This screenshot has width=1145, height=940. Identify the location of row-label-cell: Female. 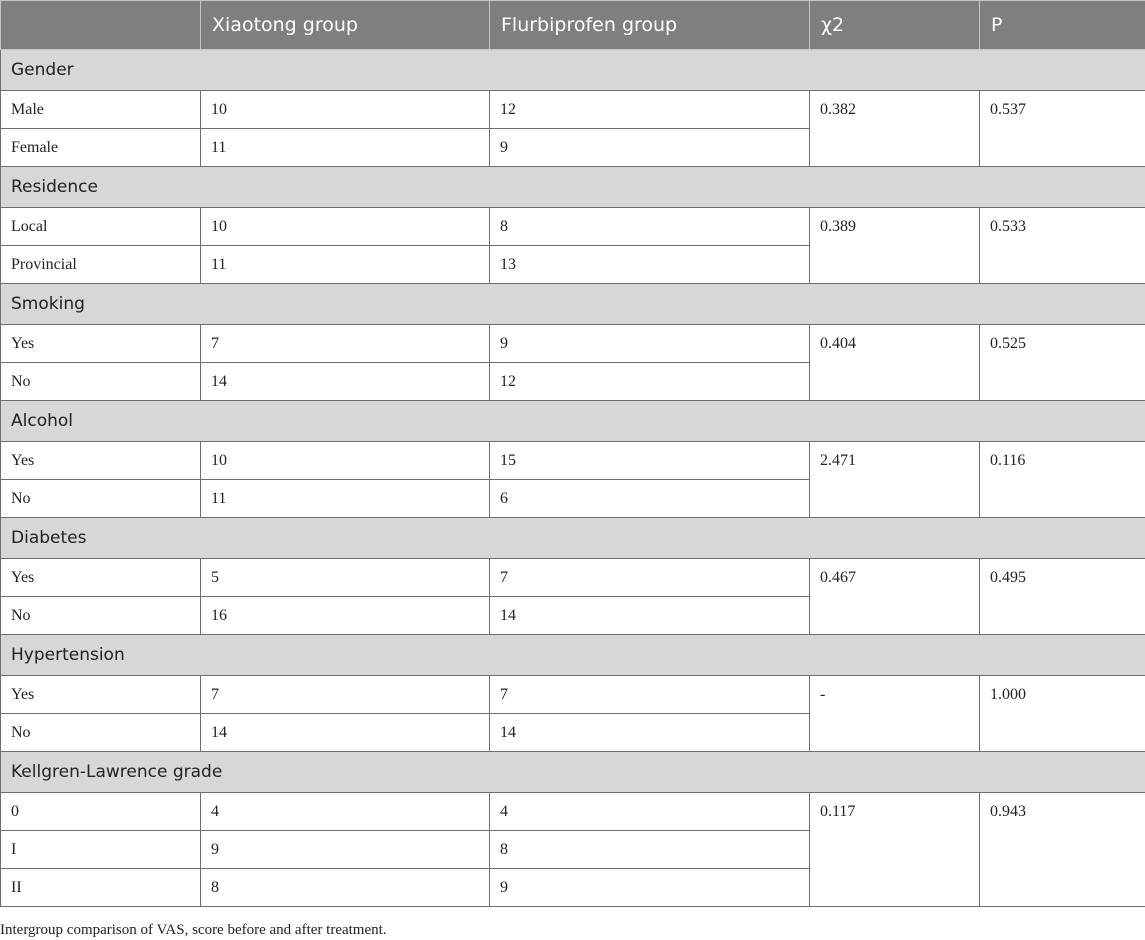
(100, 147).